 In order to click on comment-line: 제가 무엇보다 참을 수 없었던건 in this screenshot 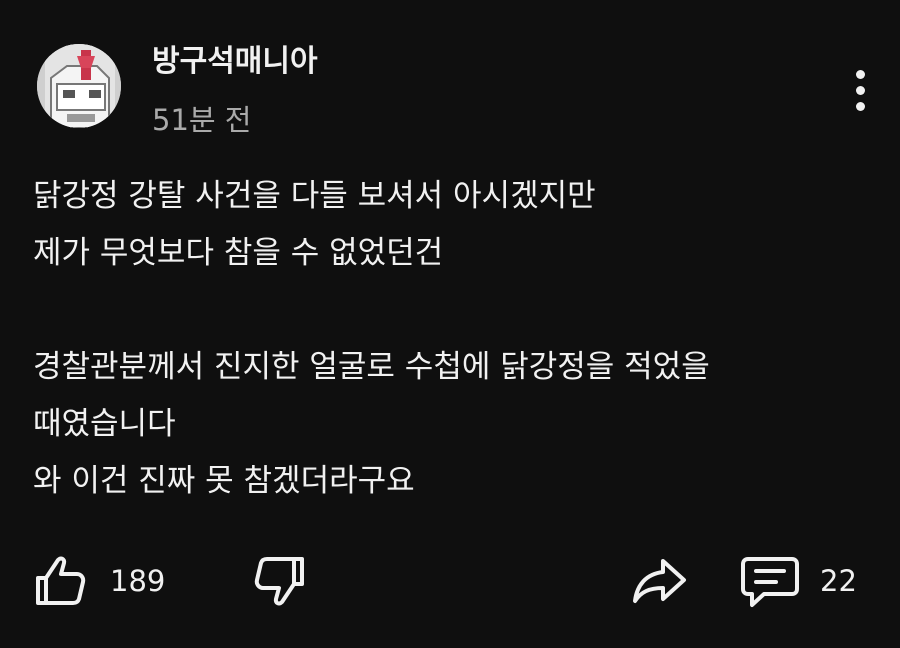, I will do `click(238, 253)`.